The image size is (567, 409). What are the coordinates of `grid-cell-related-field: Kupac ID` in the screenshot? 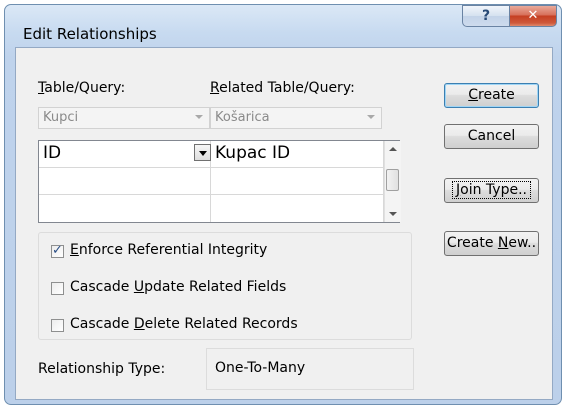 It's located at (297, 154).